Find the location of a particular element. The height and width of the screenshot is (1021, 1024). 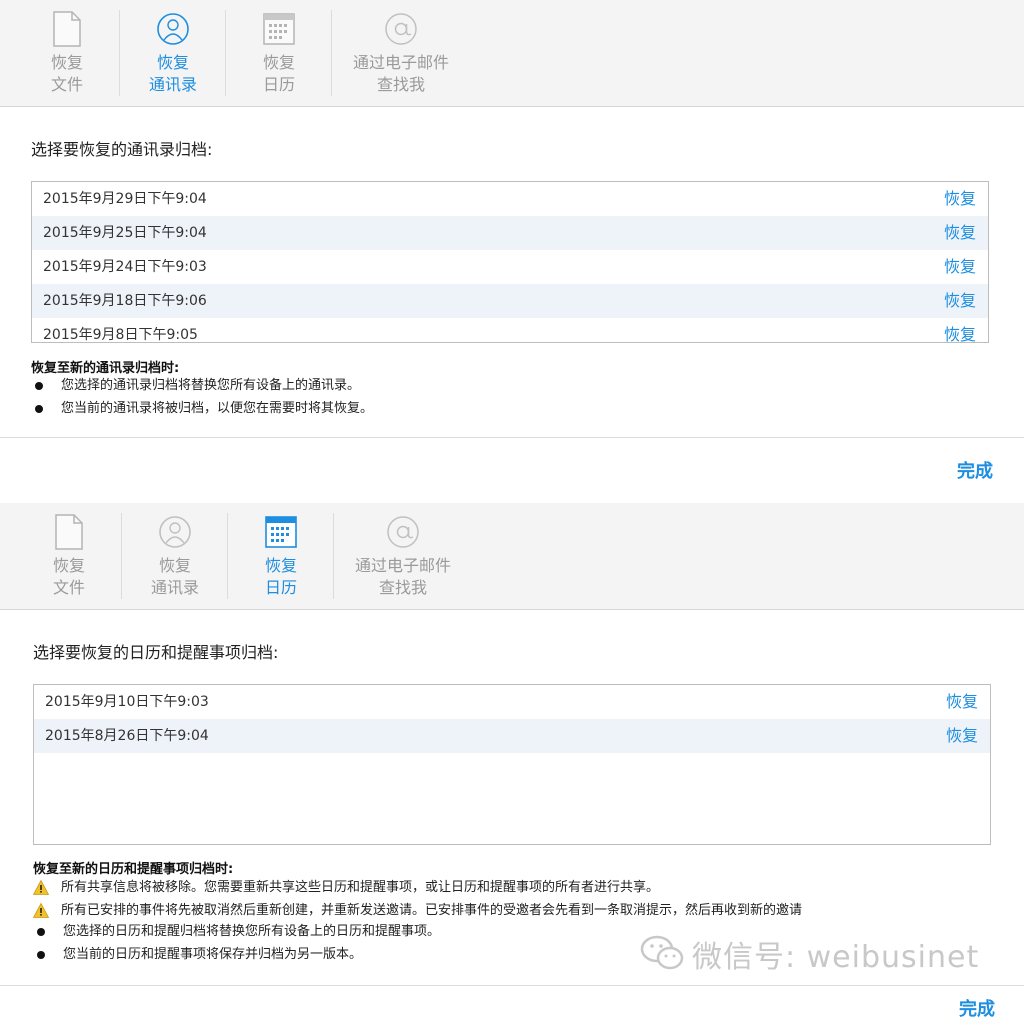

watermark: 微信号: weibusinet is located at coordinates (820, 954).